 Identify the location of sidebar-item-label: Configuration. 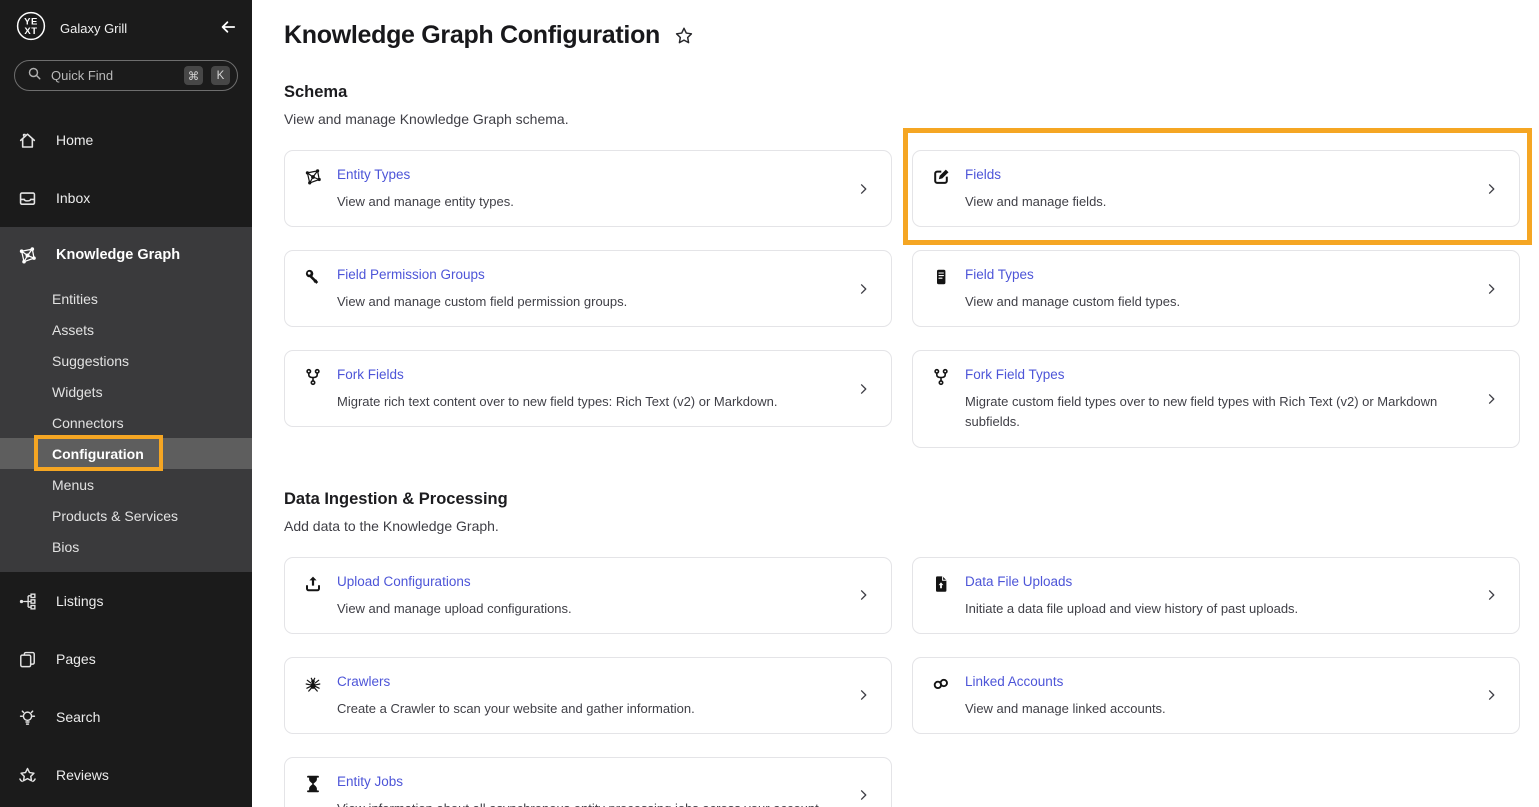
(98, 453).